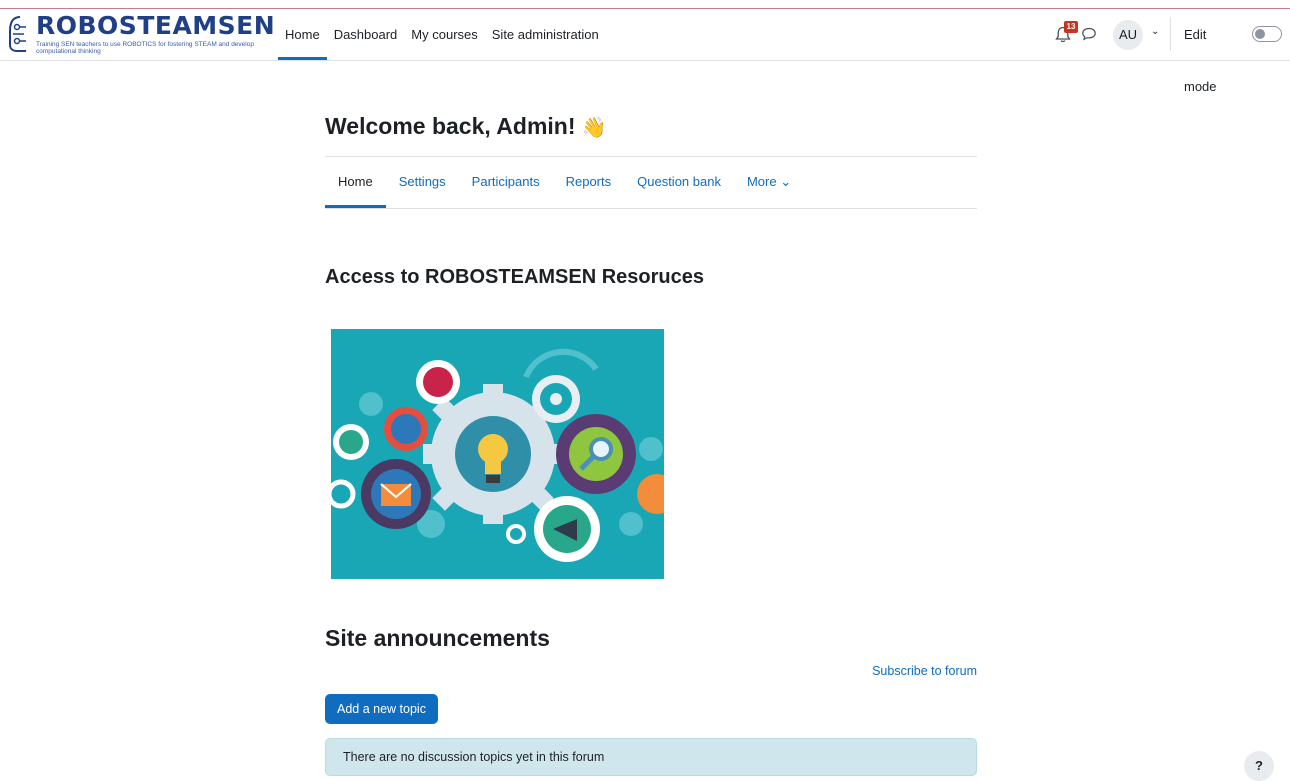  Describe the element at coordinates (366, 34) in the screenshot. I see `nav-dashboard: Dashboard` at that location.